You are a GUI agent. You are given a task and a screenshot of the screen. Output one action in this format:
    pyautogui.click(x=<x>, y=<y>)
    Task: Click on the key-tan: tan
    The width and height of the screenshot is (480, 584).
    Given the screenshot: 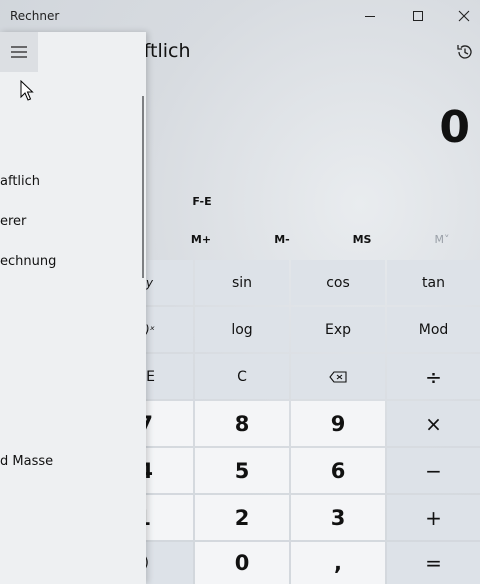 What is the action you would take?
    pyautogui.click(x=433, y=282)
    